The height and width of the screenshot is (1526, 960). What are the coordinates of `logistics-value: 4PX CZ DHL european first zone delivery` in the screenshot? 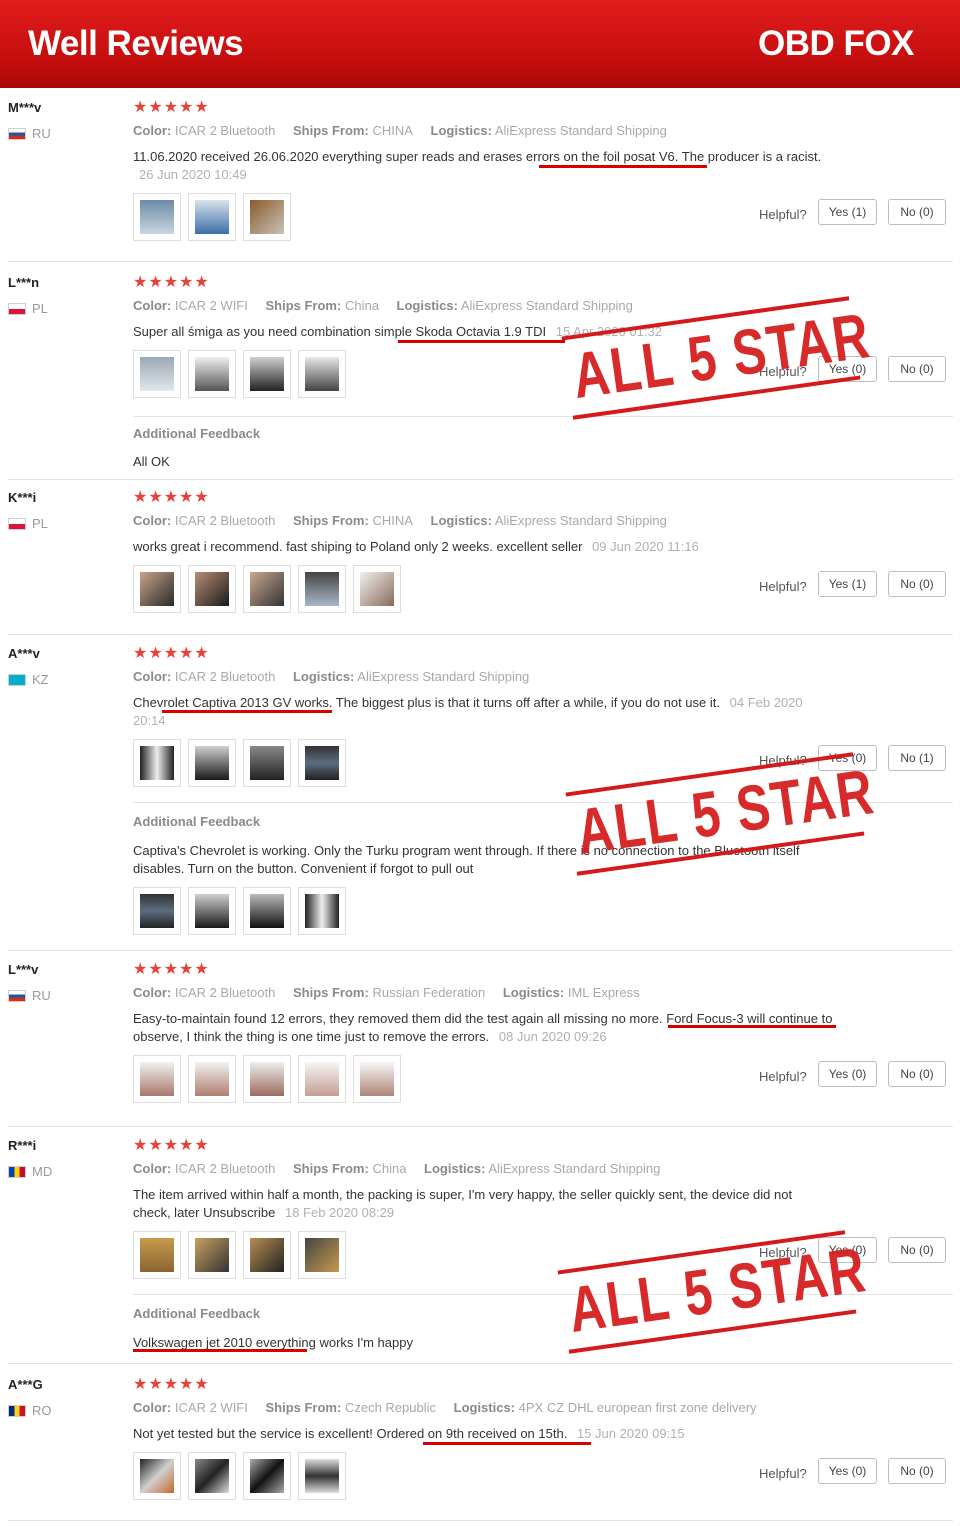 It's located at (637, 1407).